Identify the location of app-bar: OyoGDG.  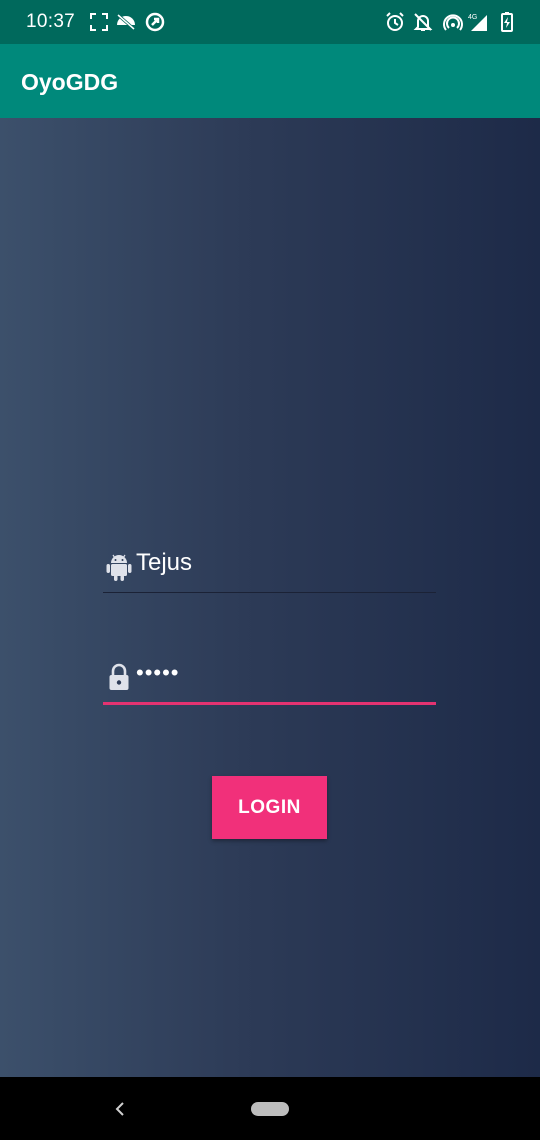
(270, 81).